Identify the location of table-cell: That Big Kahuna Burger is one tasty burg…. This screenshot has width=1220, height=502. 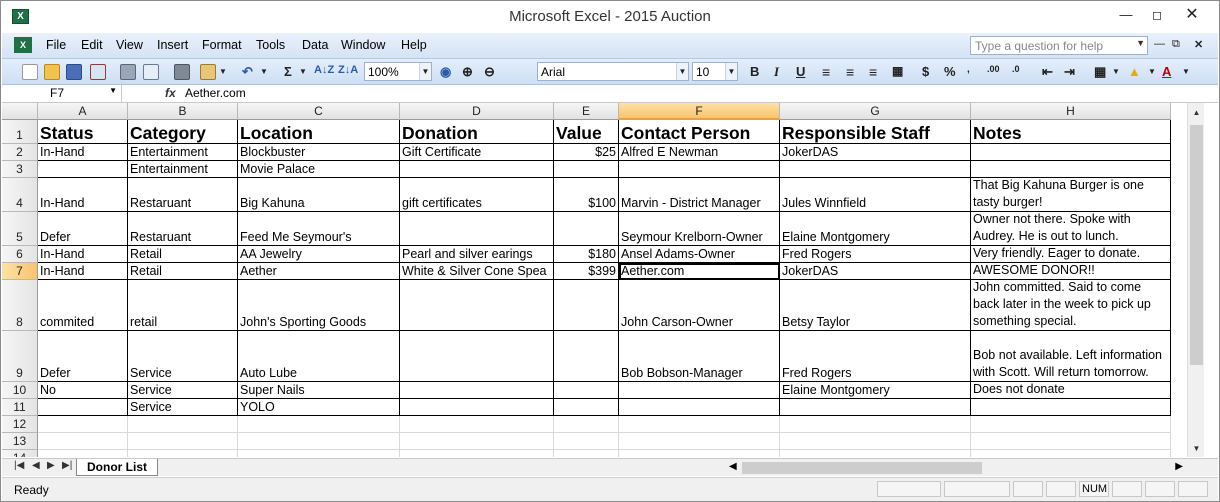
(1071, 195).